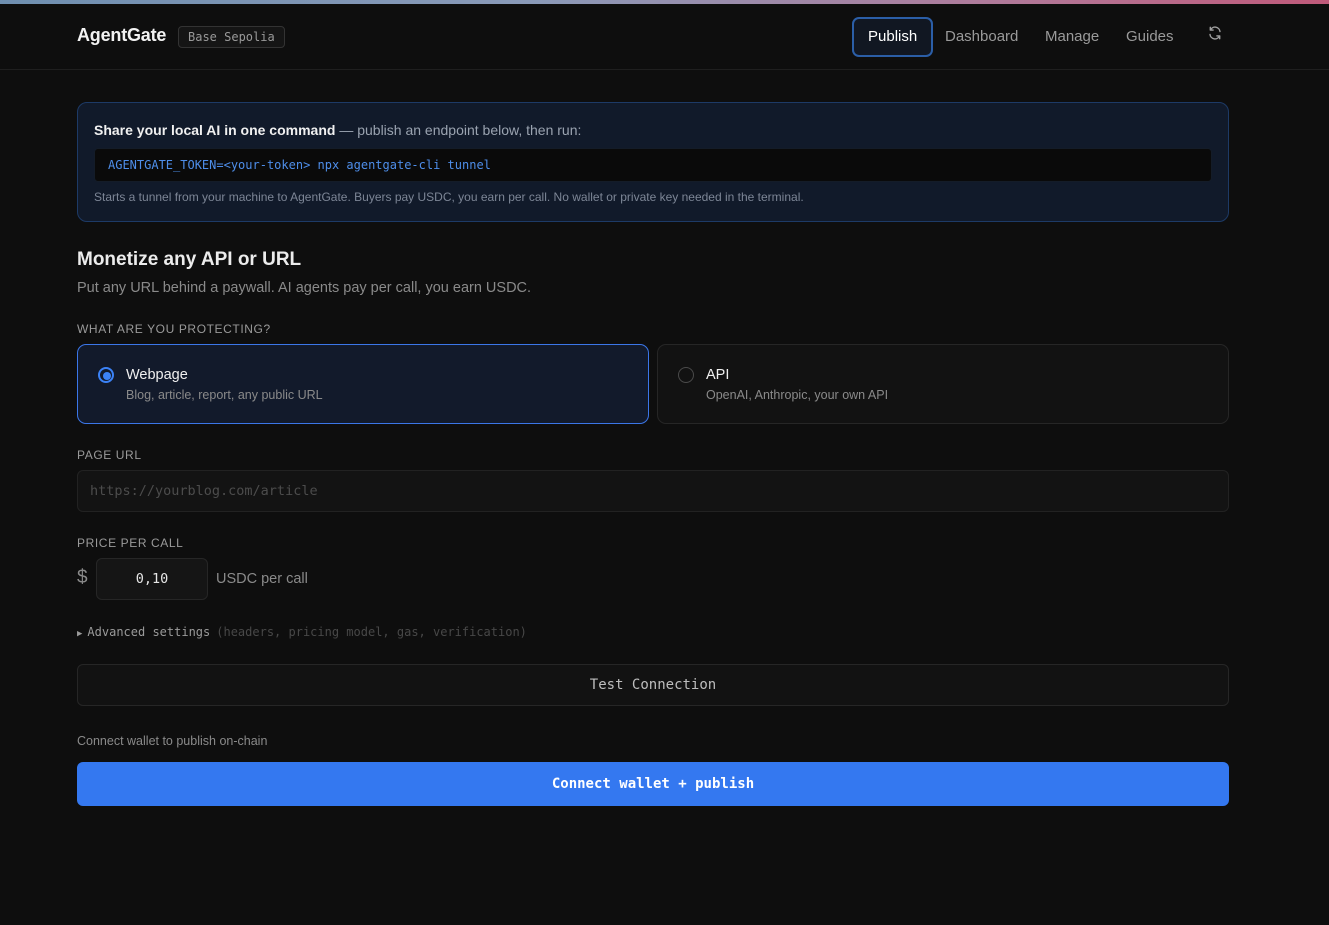  I want to click on page-title: Monetize any API or URL, so click(189, 259).